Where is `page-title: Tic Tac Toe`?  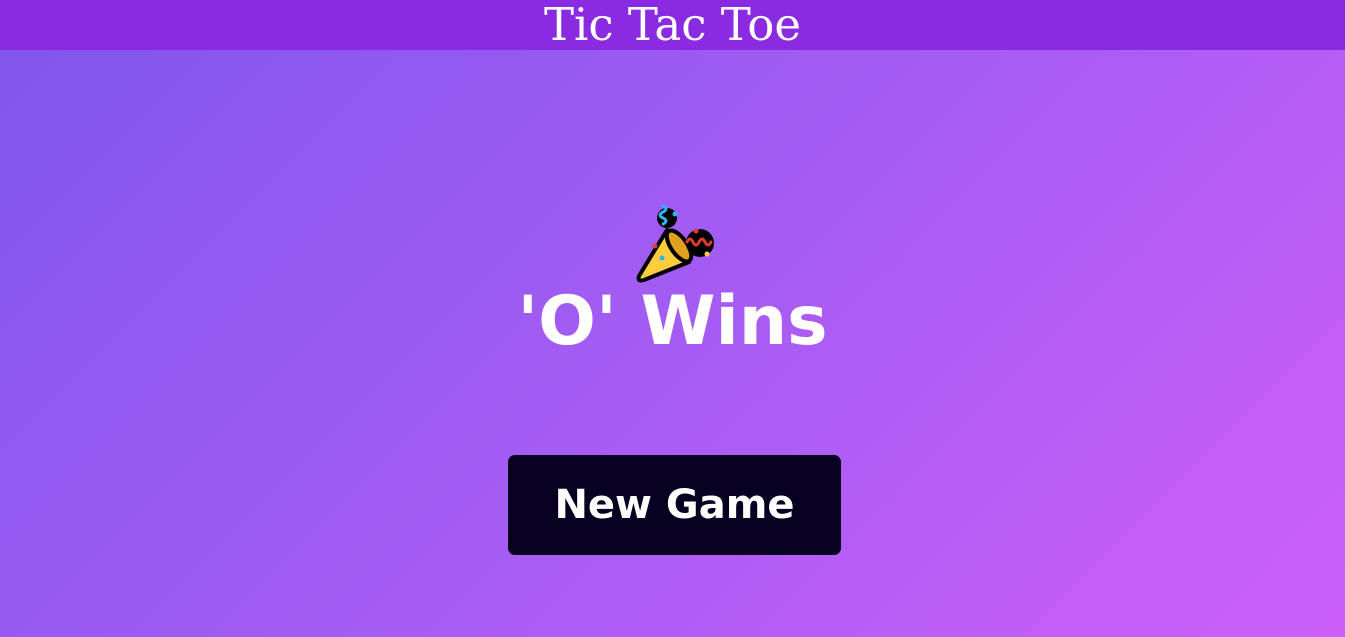
page-title: Tic Tac Toe is located at coordinates (672, 25).